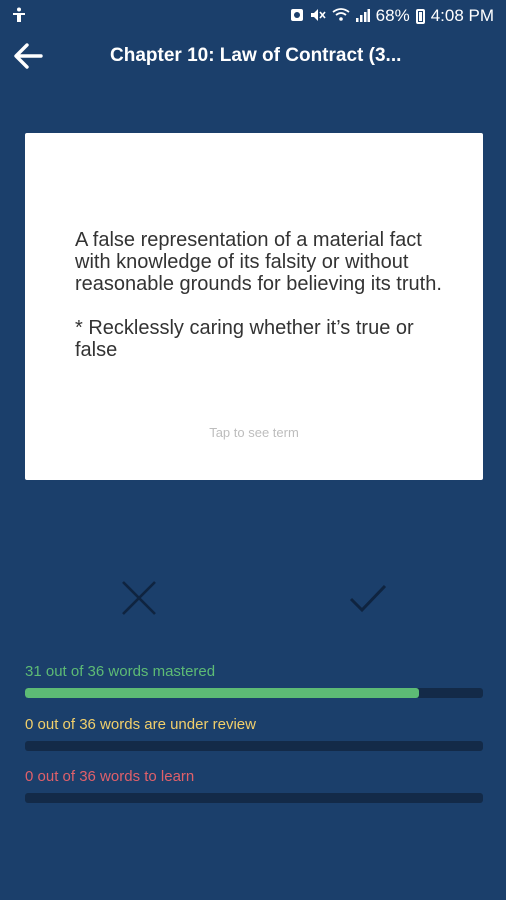  Describe the element at coordinates (253, 16) in the screenshot. I see `status-bar: 68% 4:08 PM` at that location.